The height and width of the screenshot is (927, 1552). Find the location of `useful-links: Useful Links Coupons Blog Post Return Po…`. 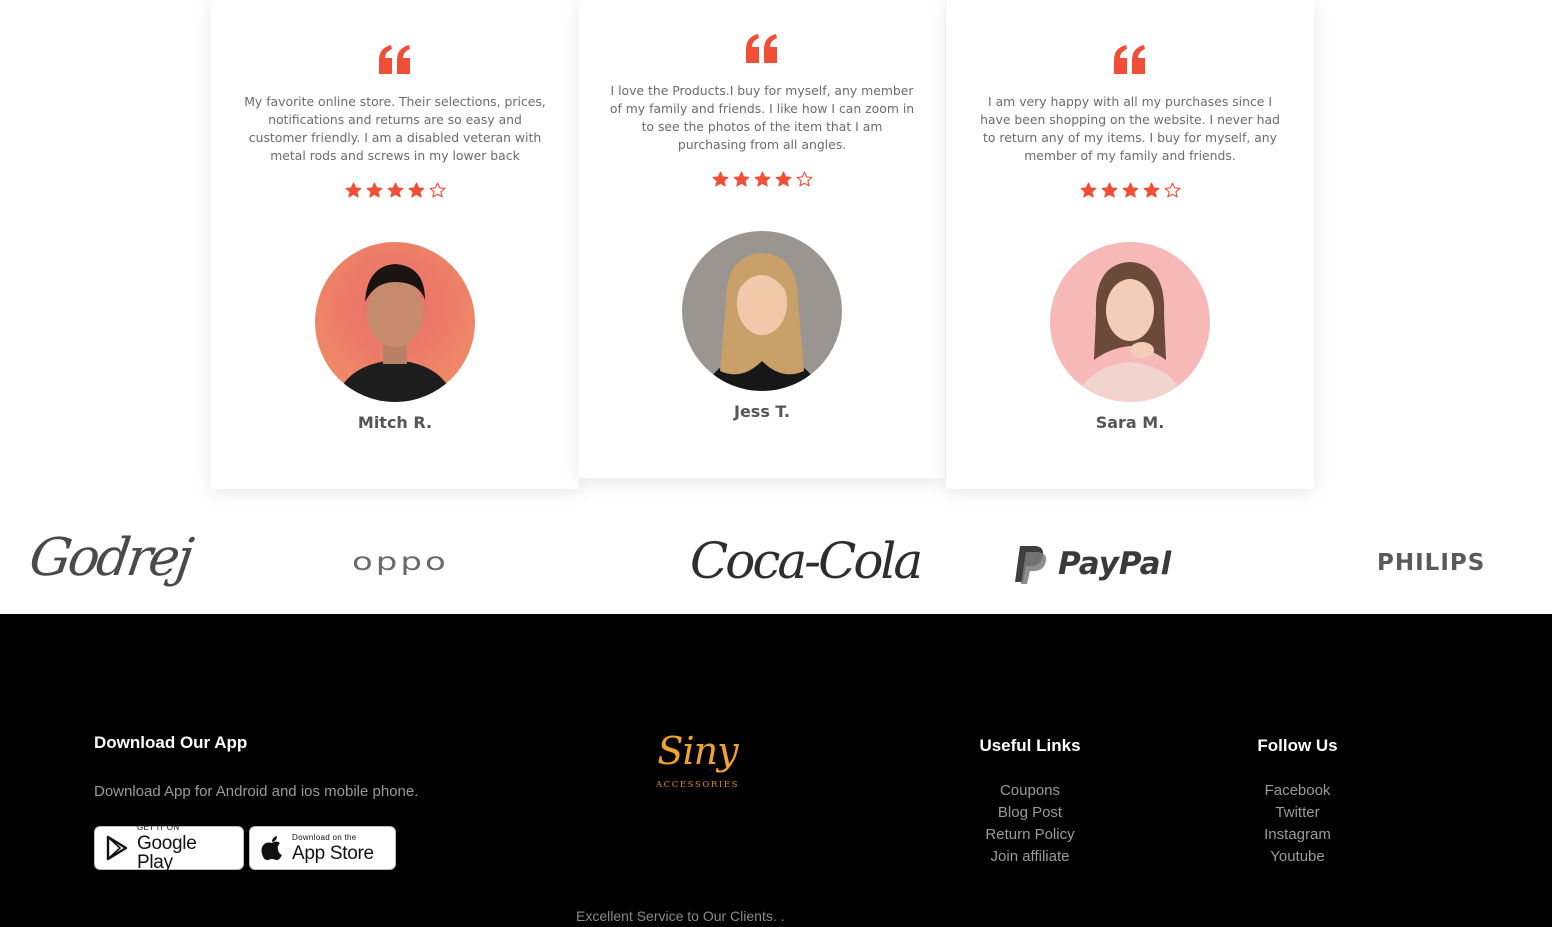

useful-links: Useful Links Coupons Blog Post Return Po… is located at coordinates (1030, 802).